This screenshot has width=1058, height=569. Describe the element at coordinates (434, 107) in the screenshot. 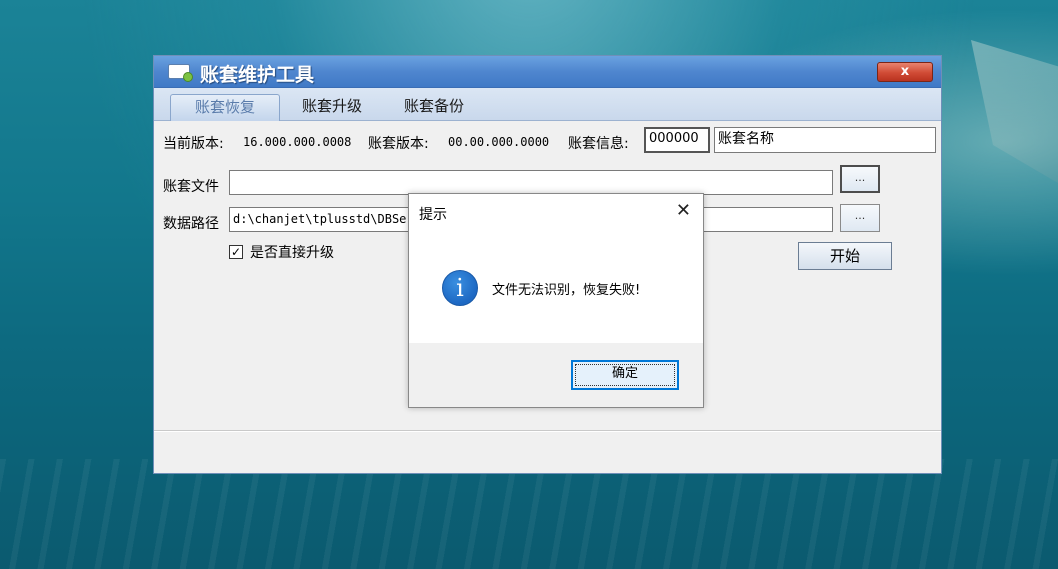

I see `tab-account-backup: 账套备份` at that location.